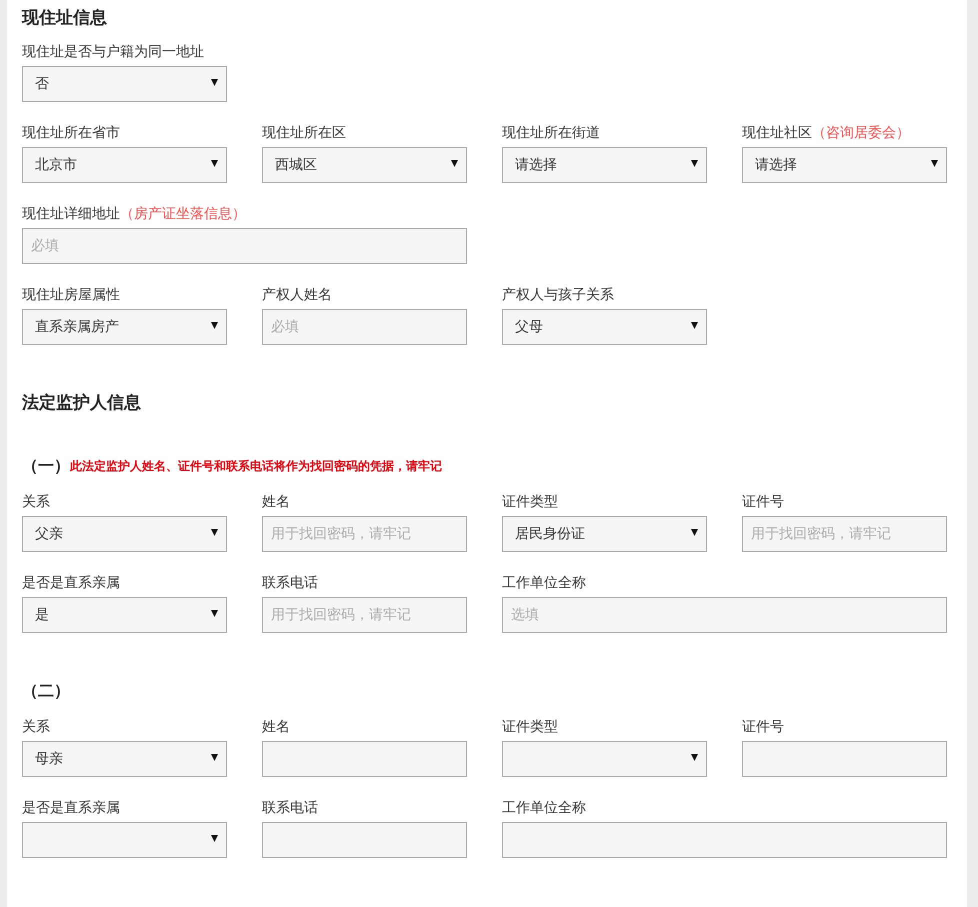 This screenshot has width=978, height=907. Describe the element at coordinates (71, 295) in the screenshot. I see `field-label: 现住址房屋属性` at that location.